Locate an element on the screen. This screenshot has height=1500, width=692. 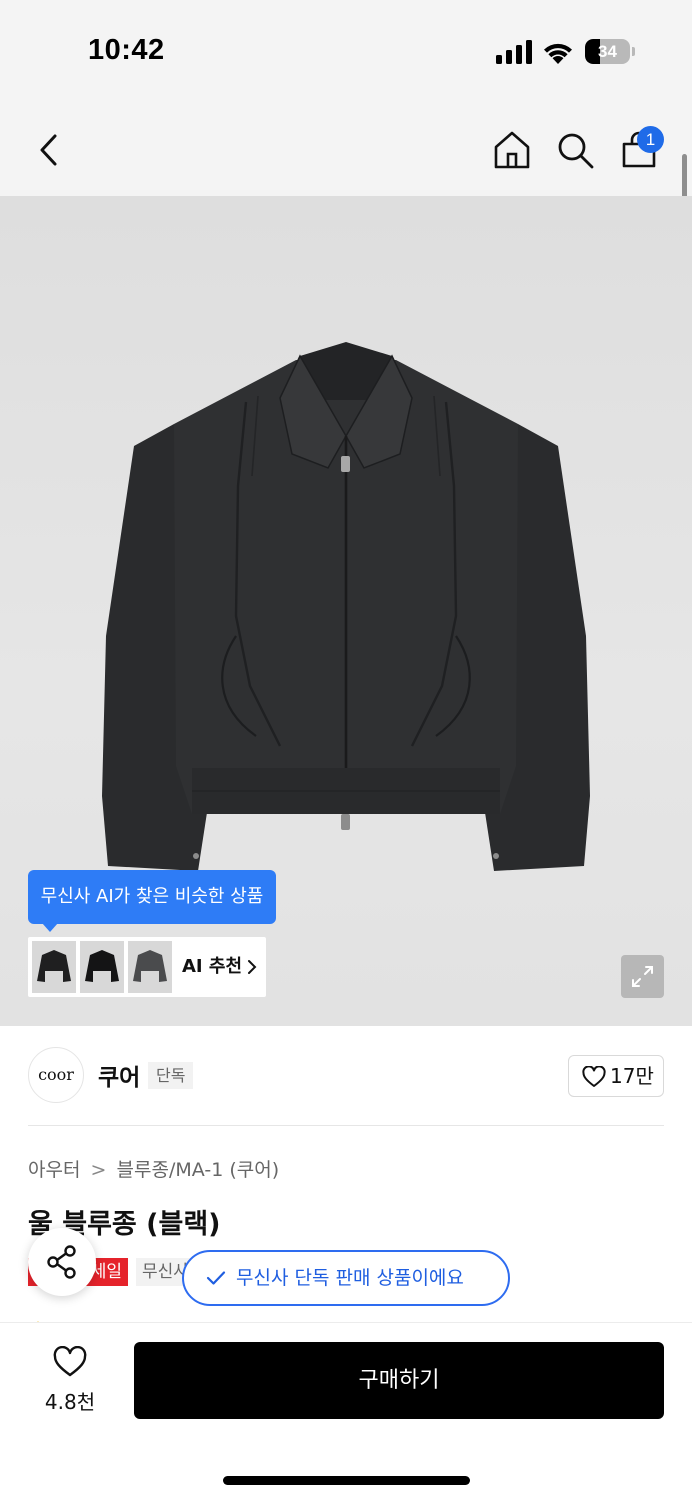
battery-cap is located at coordinates (633, 51).